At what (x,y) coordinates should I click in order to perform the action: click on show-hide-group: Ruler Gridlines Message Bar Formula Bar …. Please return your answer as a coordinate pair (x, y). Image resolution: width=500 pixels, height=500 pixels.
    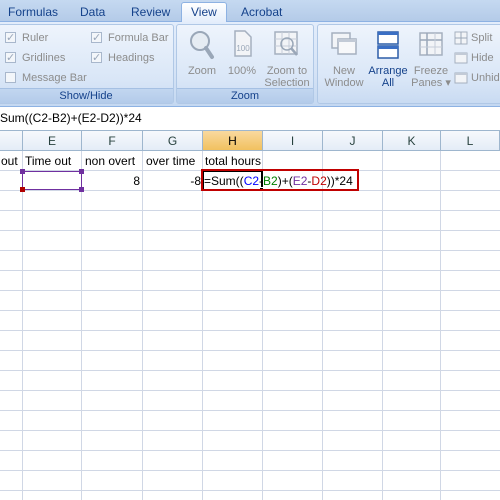
    Looking at the image, I should click on (87, 64).